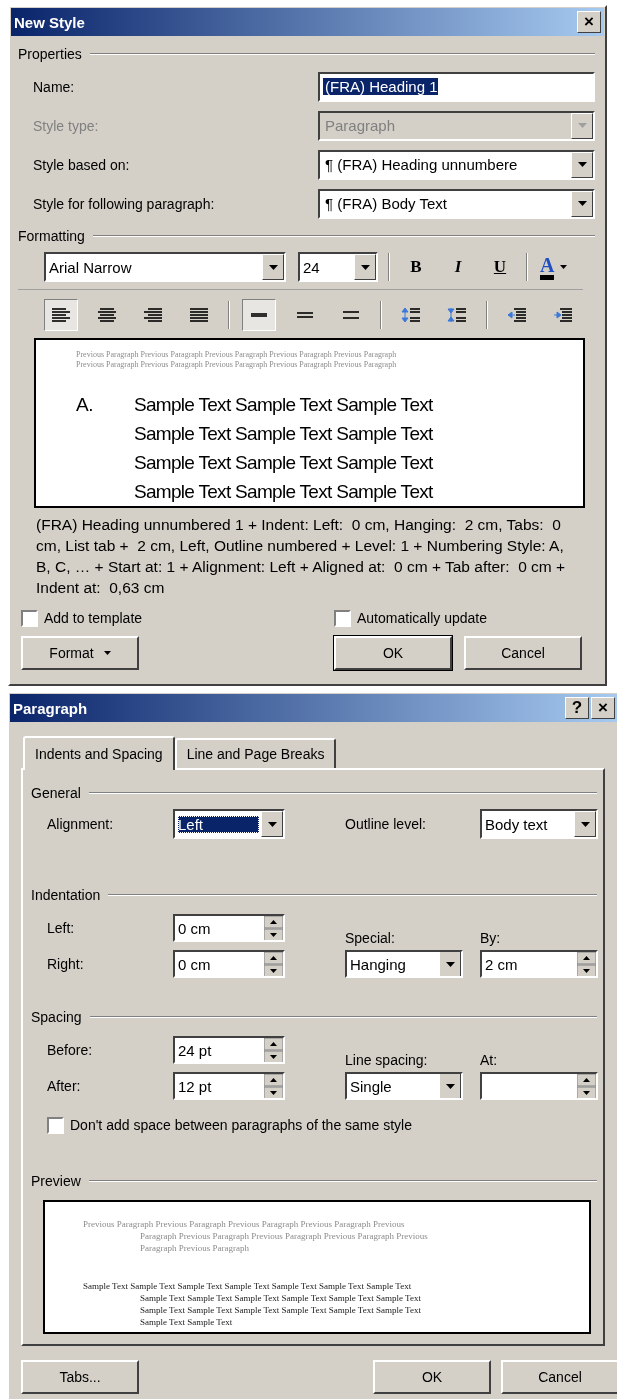 The height and width of the screenshot is (1399, 617). Describe the element at coordinates (491, 938) in the screenshot. I see `field-label: By:` at that location.